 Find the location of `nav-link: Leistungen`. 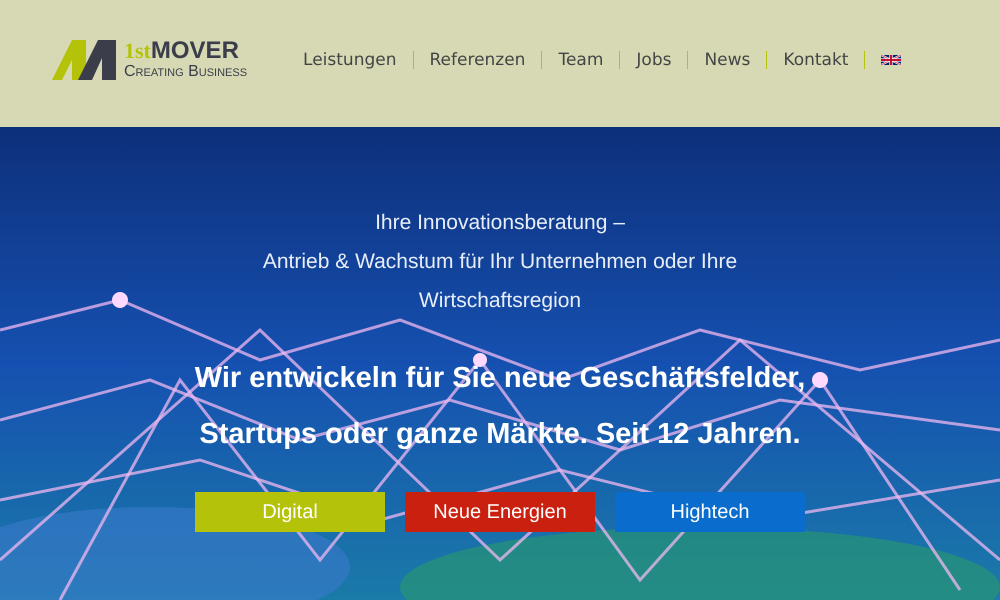

nav-link: Leistungen is located at coordinates (349, 60).